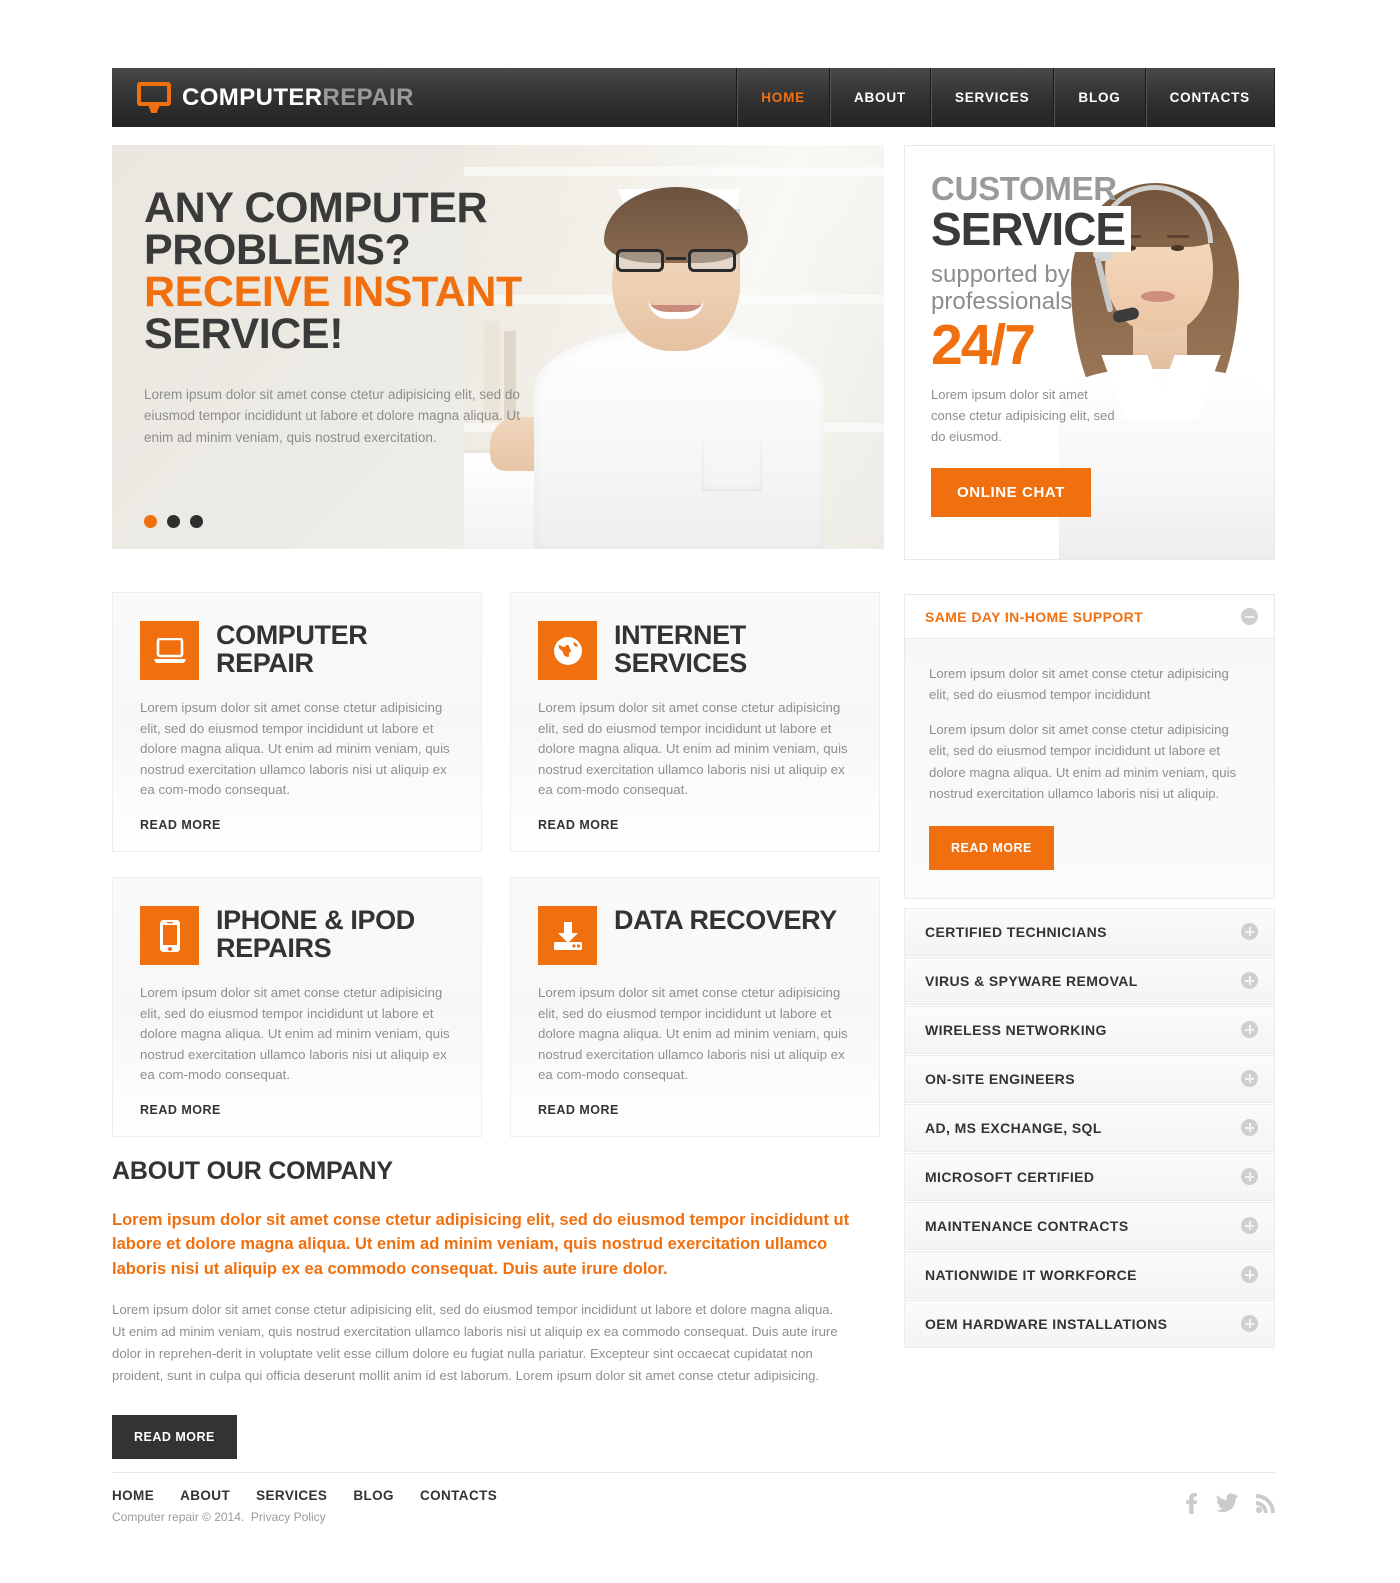 This screenshot has height=1583, width=1400. What do you see at coordinates (244, 334) in the screenshot?
I see `hero-line-4: SERVICE!` at bounding box center [244, 334].